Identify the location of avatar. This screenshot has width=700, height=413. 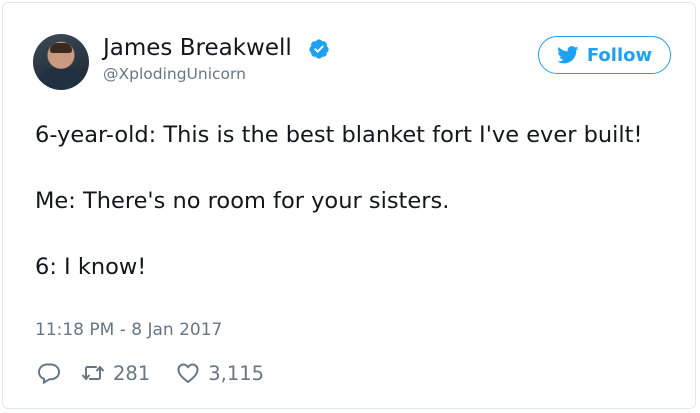
(61, 62).